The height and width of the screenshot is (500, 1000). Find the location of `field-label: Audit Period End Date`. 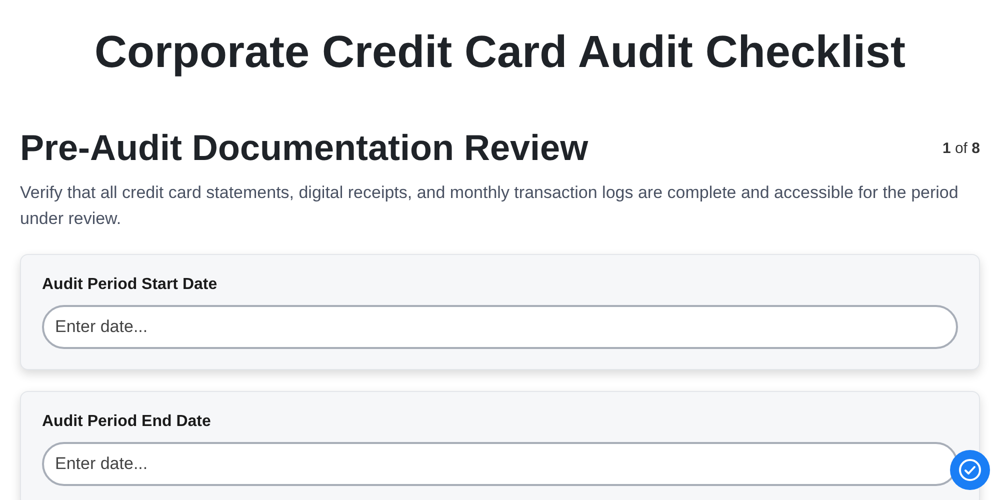

field-label: Audit Period End Date is located at coordinates (127, 422).